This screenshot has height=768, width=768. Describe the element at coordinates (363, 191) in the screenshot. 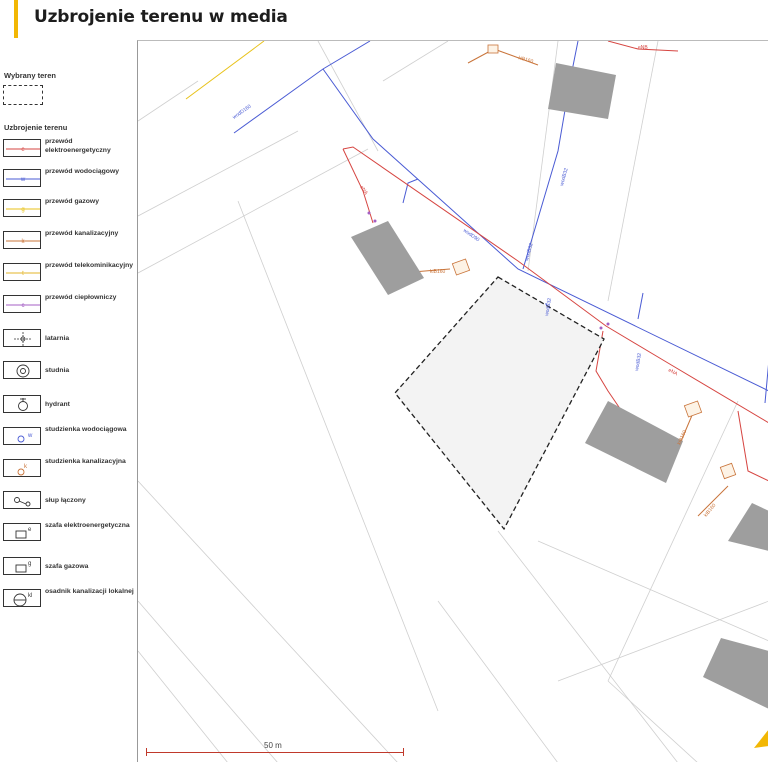

I see `label-elec1: eNA` at that location.